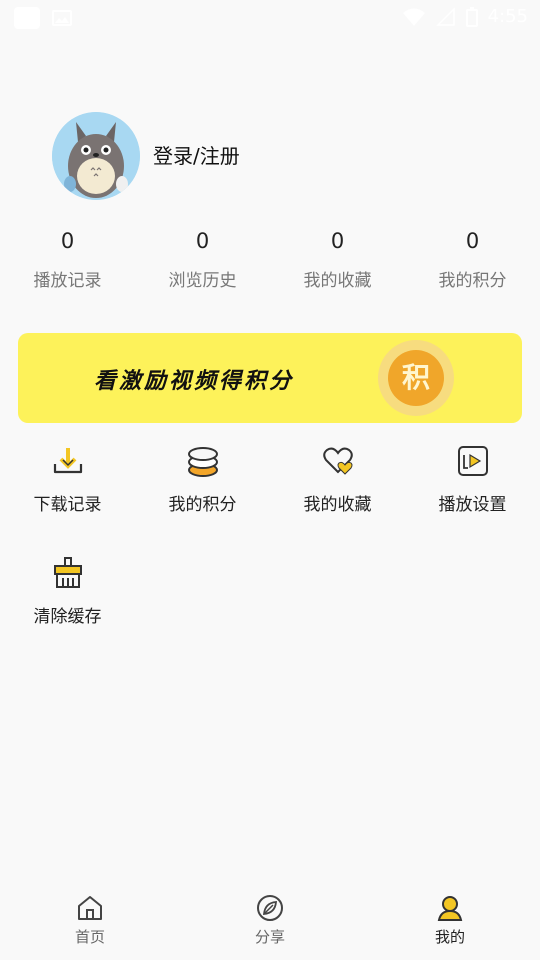 The width and height of the screenshot is (540, 960). Describe the element at coordinates (90, 908) in the screenshot. I see `home-icon` at that location.